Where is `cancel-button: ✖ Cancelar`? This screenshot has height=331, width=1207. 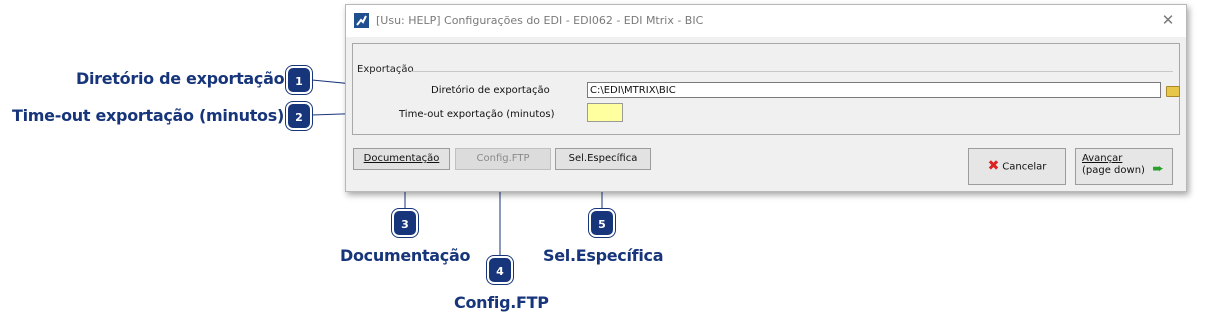 cancel-button: ✖ Cancelar is located at coordinates (1017, 166).